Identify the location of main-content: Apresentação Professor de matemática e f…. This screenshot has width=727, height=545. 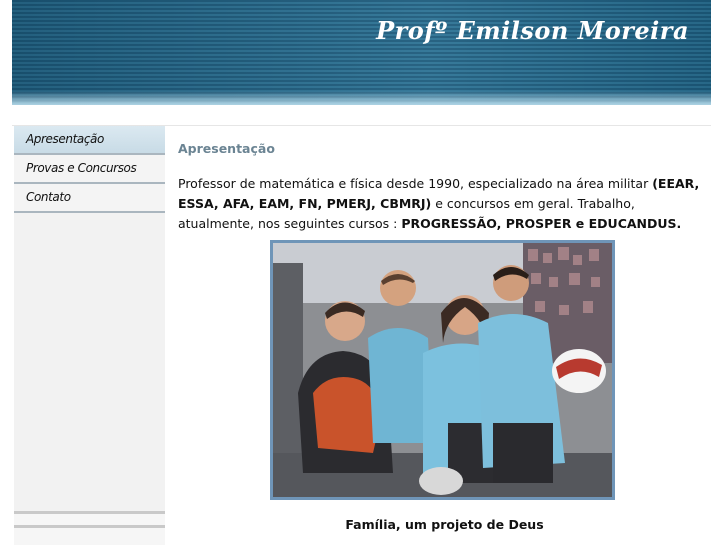
(443, 186).